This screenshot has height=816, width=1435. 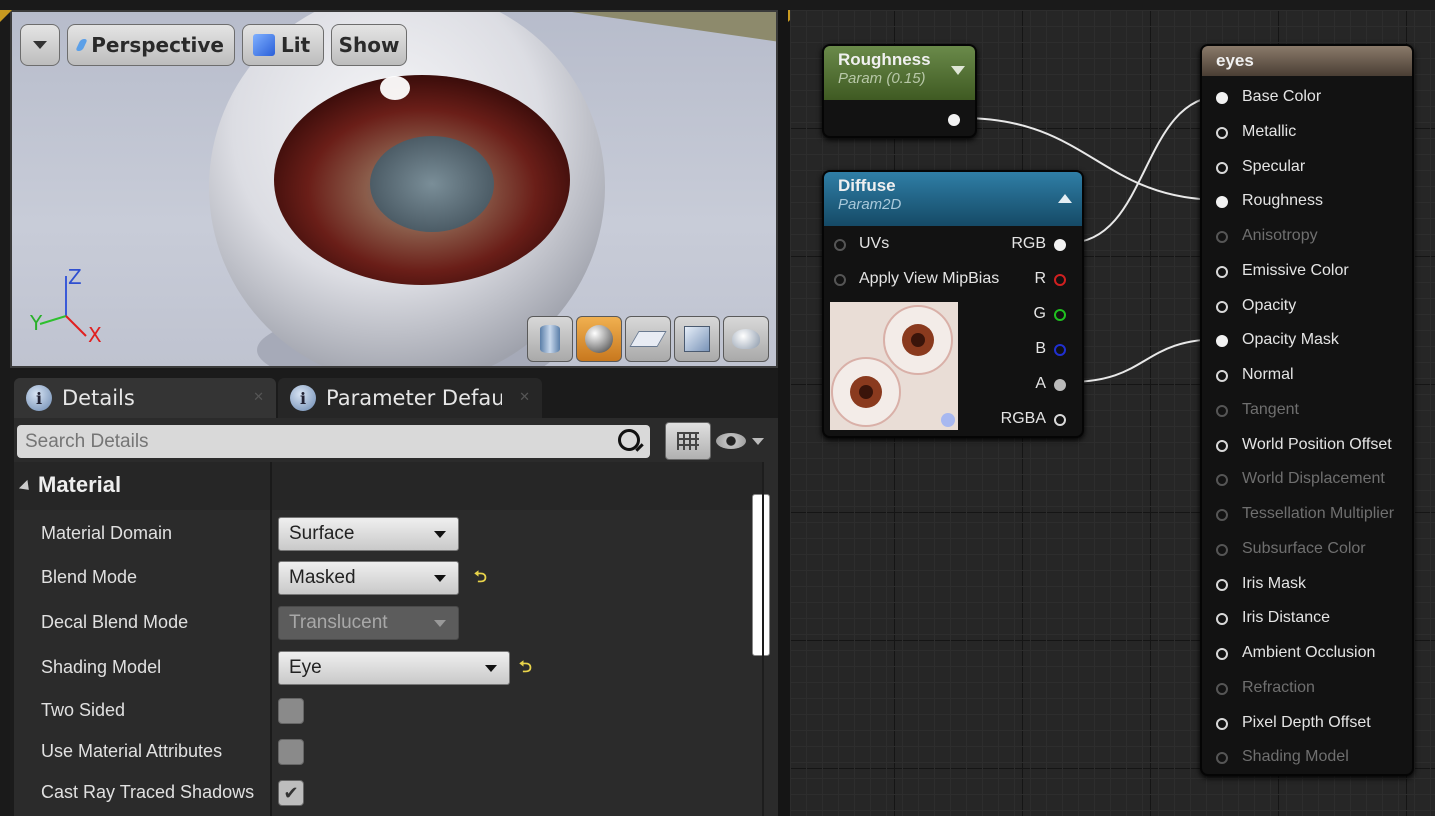 I want to click on roughness-param-node: Roughness Param (0.15), so click(x=899, y=91).